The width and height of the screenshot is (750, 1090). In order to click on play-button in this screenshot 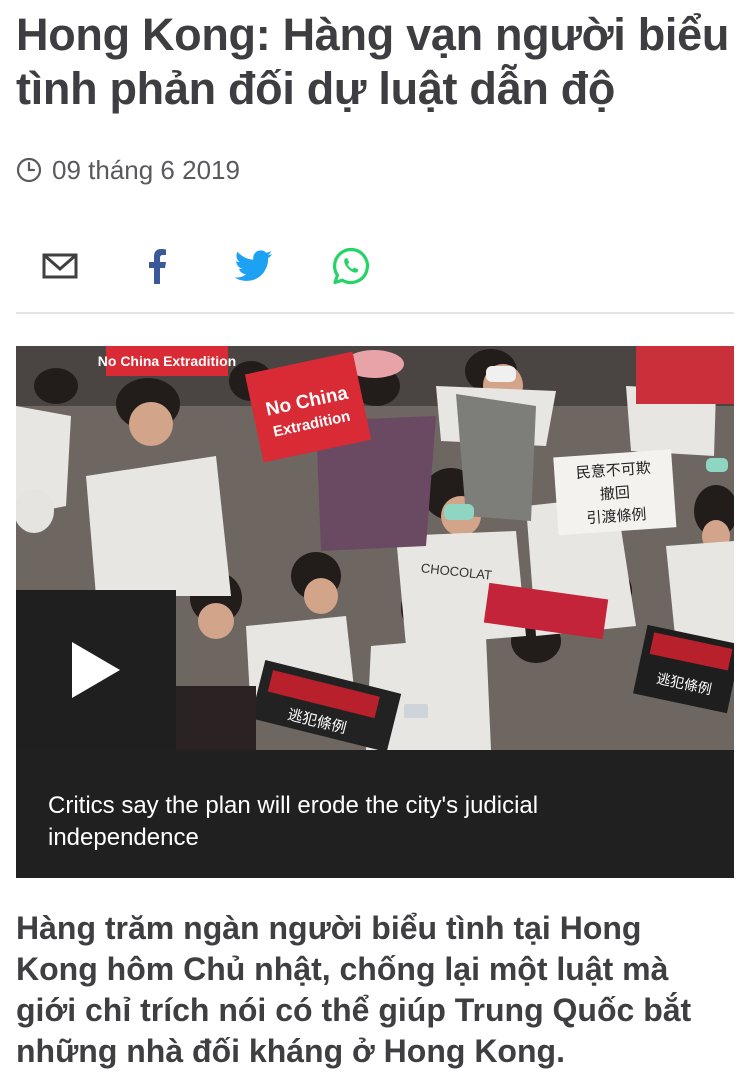, I will do `click(96, 670)`.